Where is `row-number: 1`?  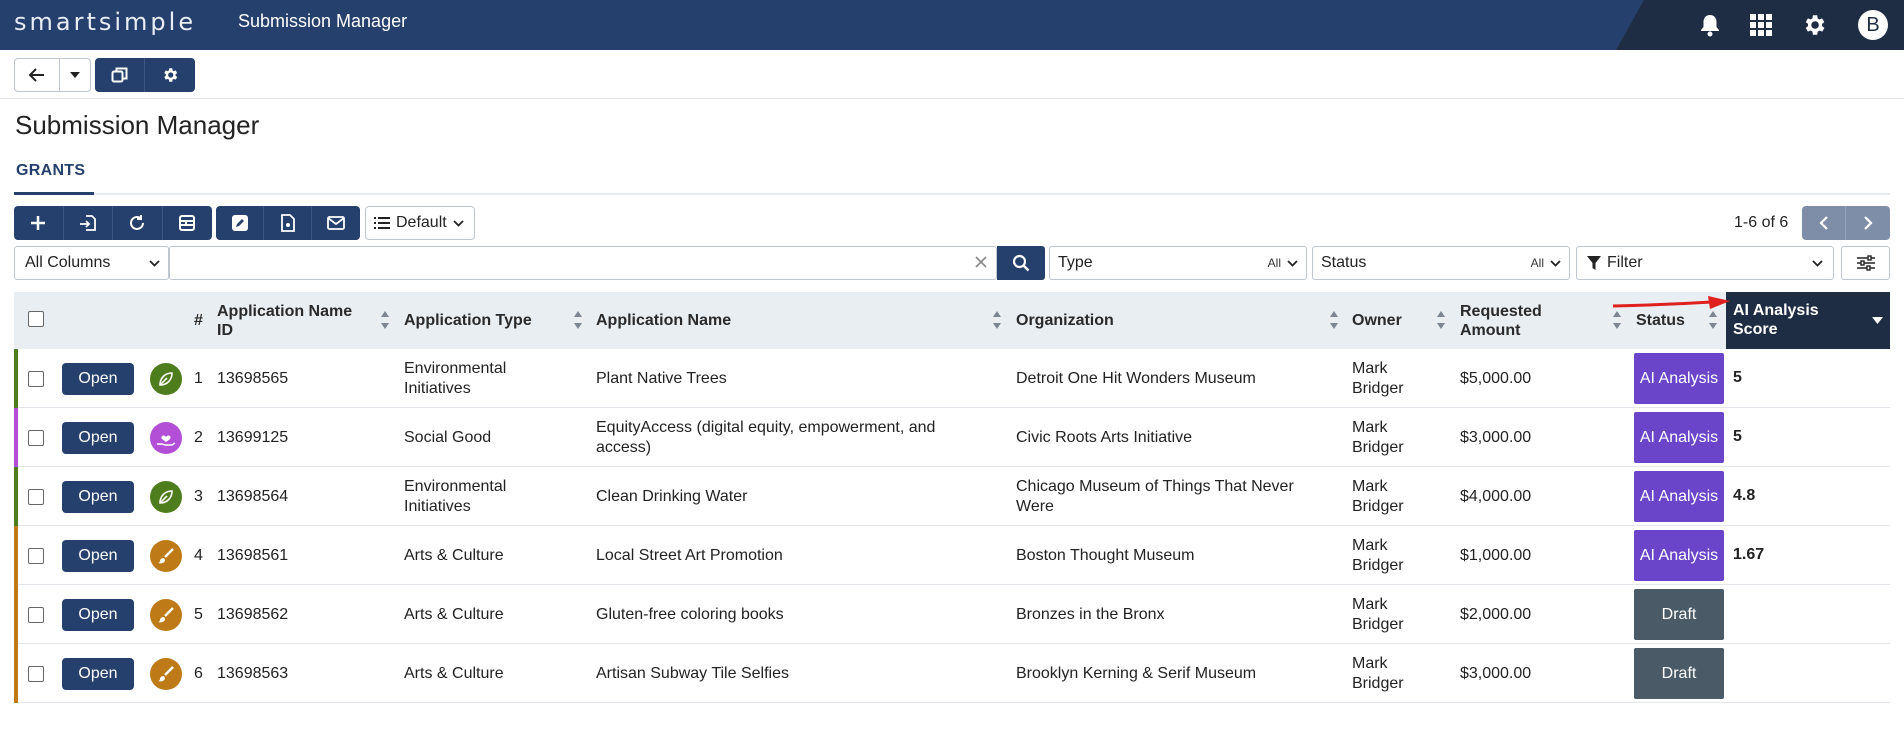
row-number: 1 is located at coordinates (198, 378).